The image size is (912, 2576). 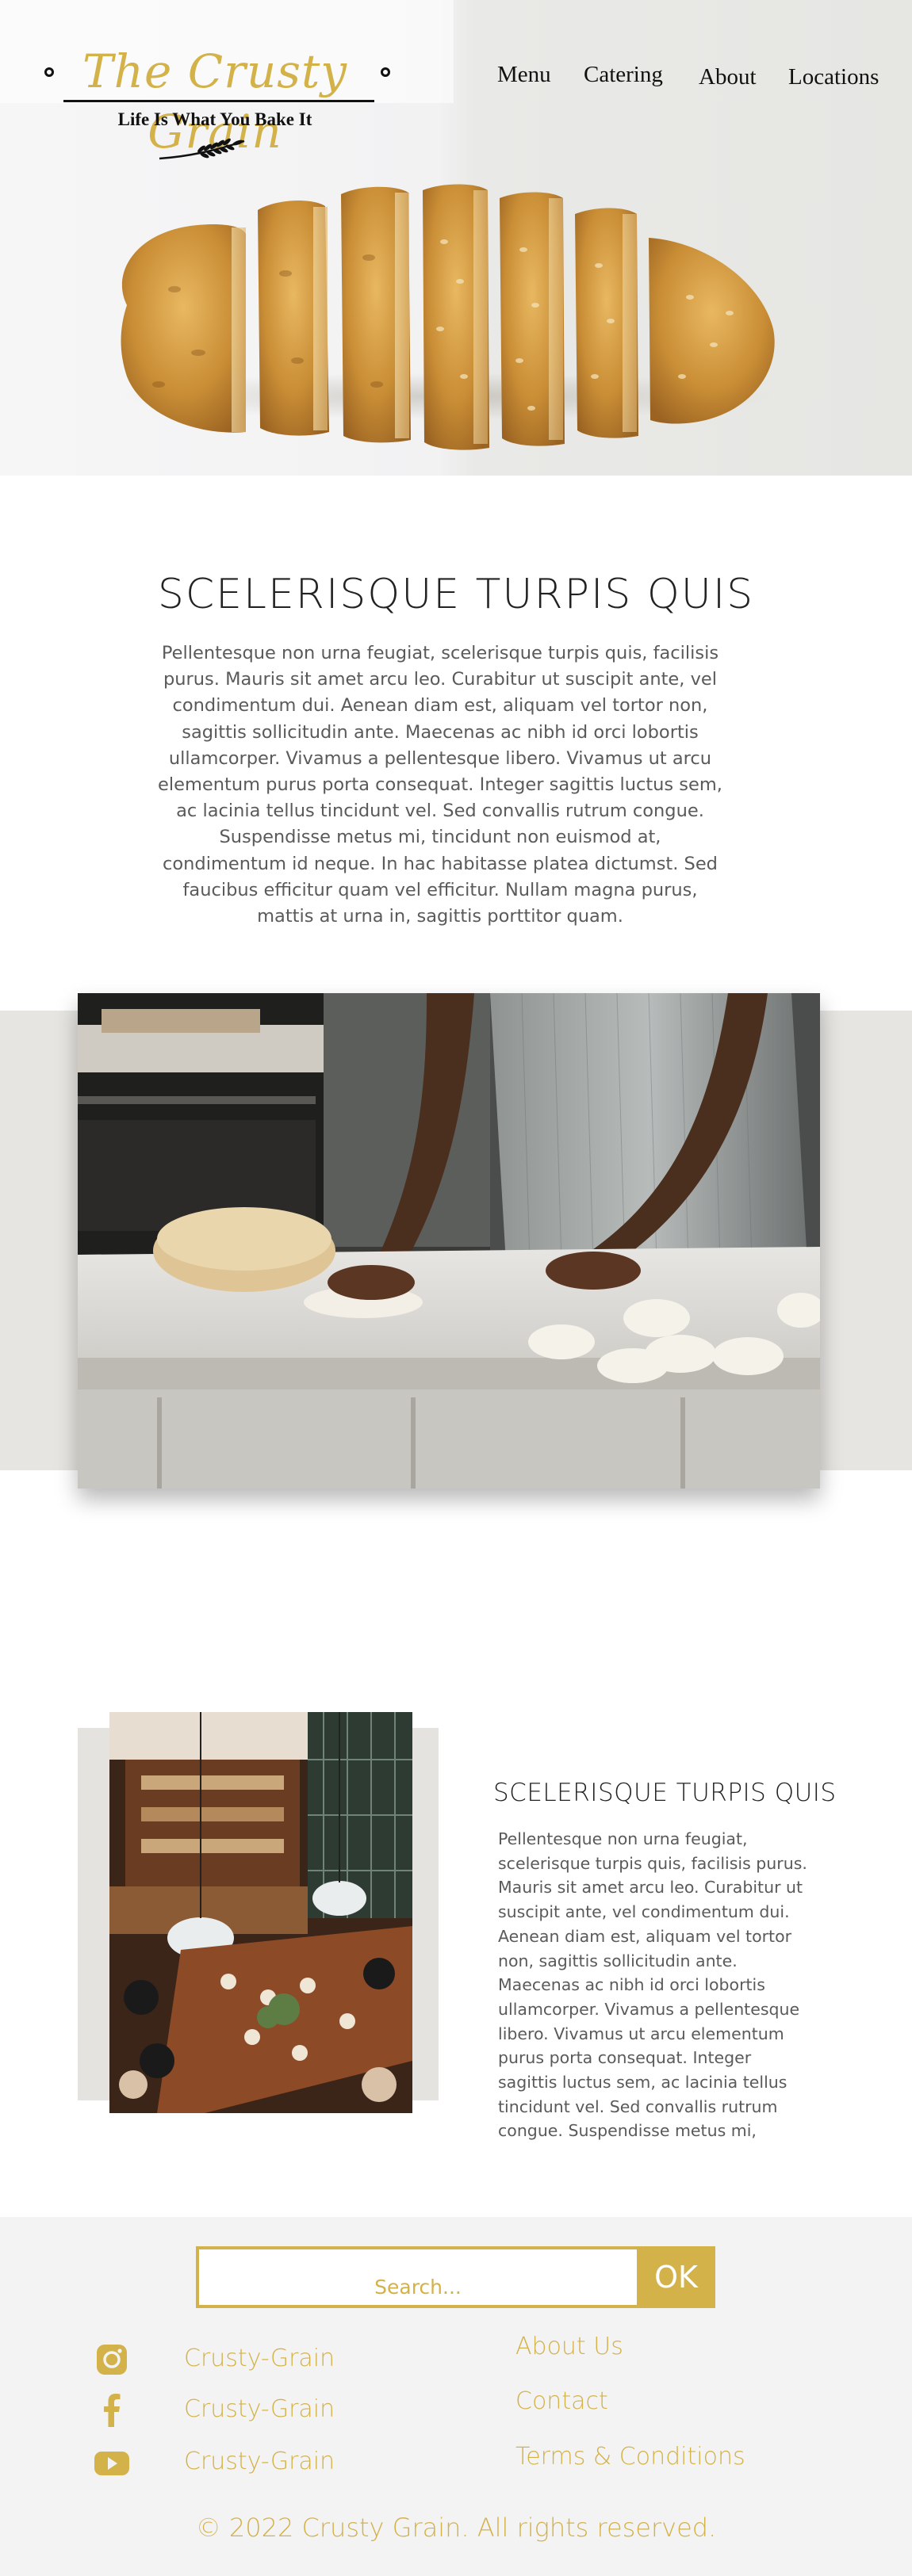 What do you see at coordinates (728, 77) in the screenshot?
I see `nav-about: About` at bounding box center [728, 77].